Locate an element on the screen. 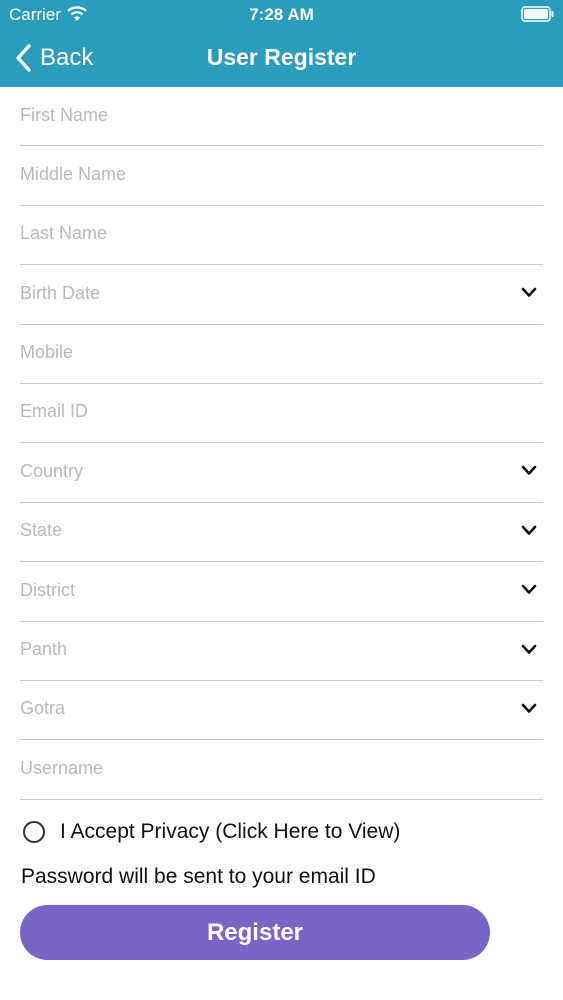  field-district is located at coordinates (281, 592).